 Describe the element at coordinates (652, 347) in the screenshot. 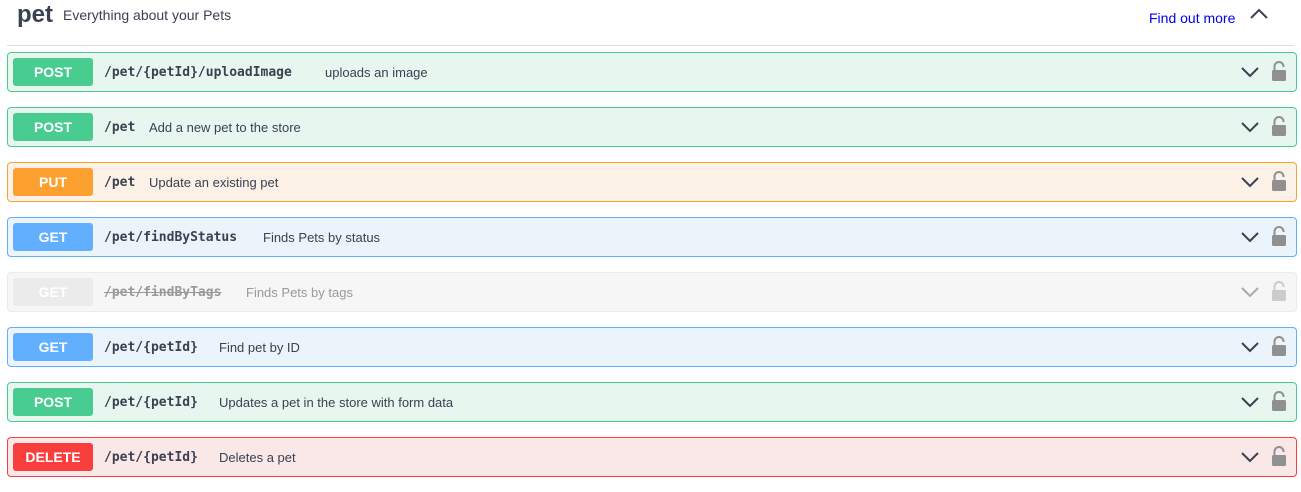

I see `operation-row: GET /pet/{petId} Find pet by ID` at that location.